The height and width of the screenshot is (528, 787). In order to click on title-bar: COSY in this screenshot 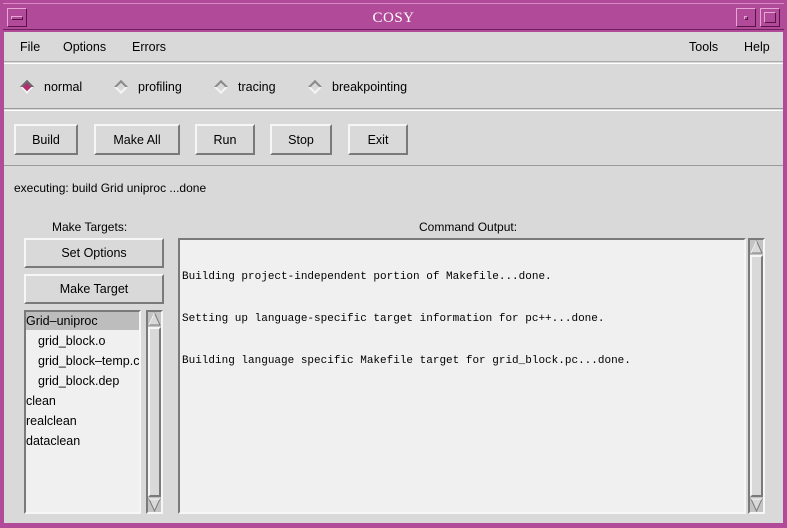, I will do `click(393, 16)`.